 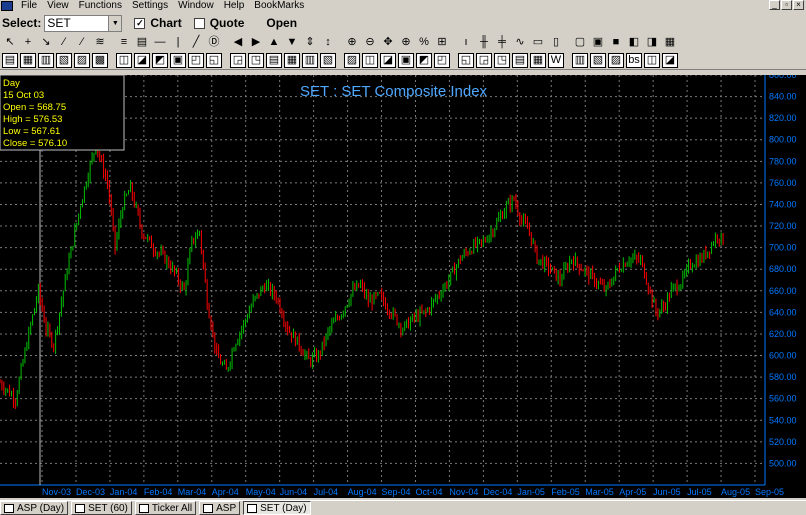 What do you see at coordinates (100, 42) in the screenshot?
I see `draw-tool-5-icon: ≋` at bounding box center [100, 42].